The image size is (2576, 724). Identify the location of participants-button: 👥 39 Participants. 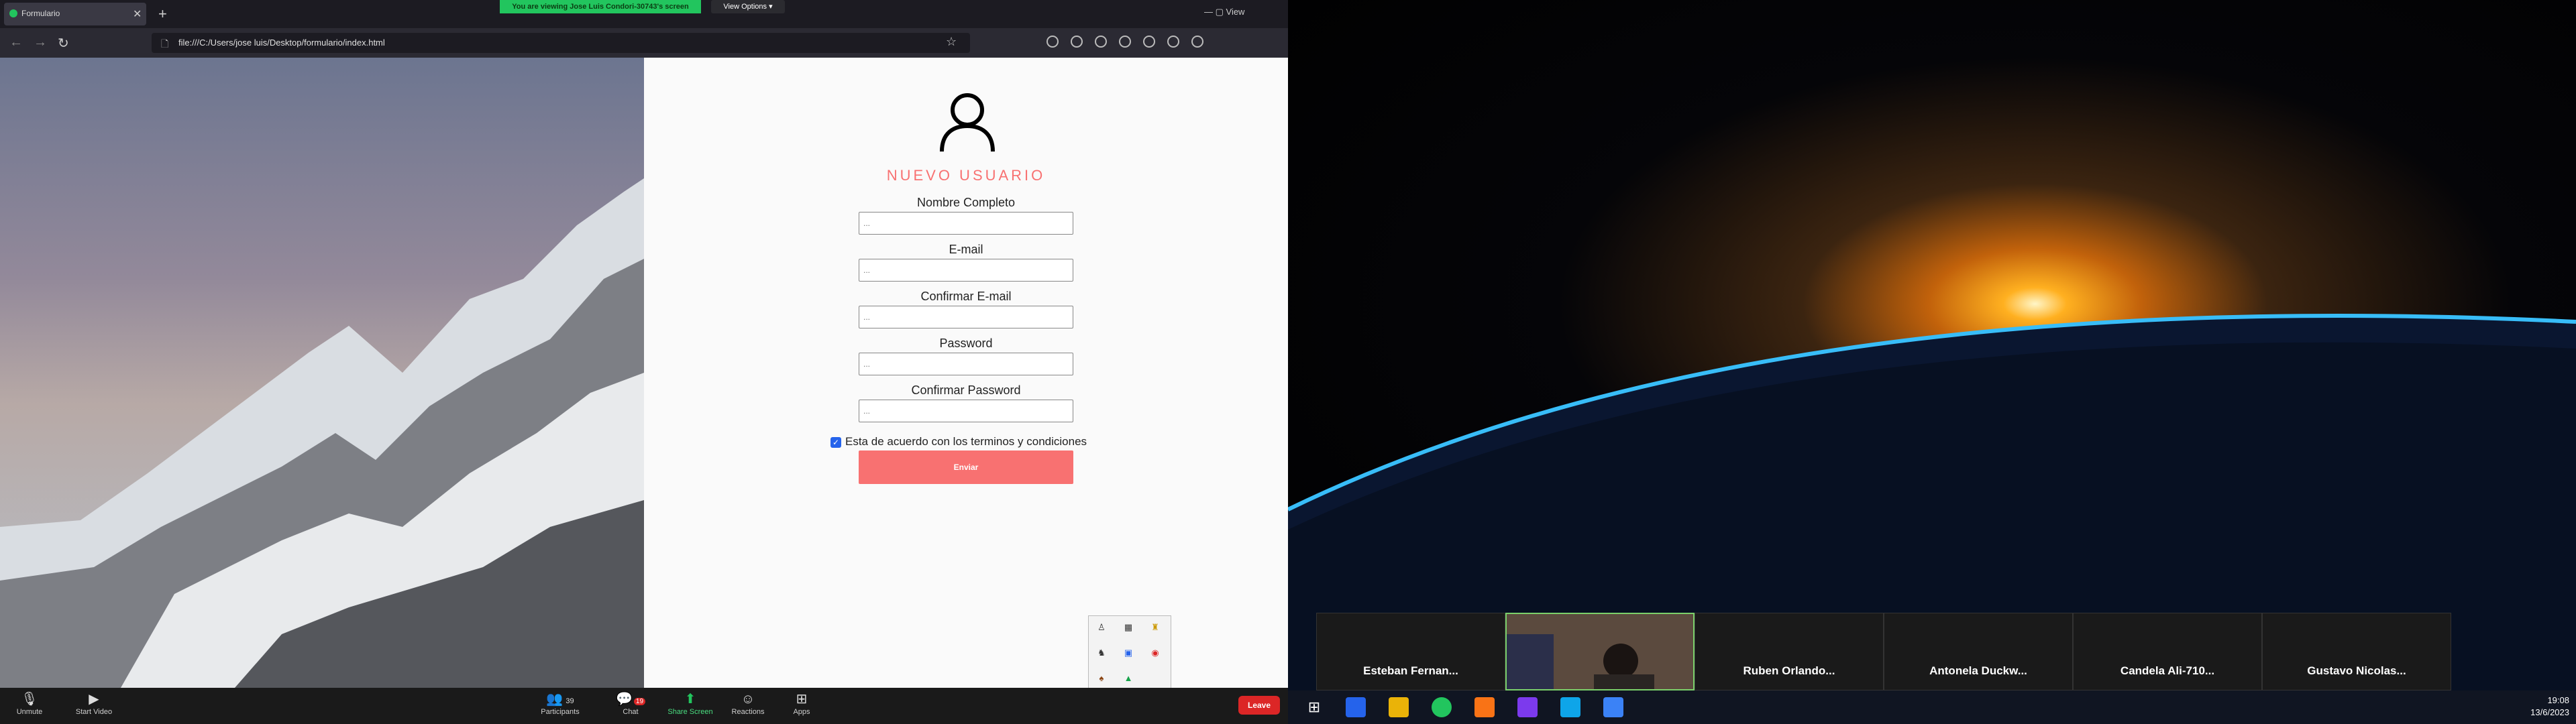
(560, 703).